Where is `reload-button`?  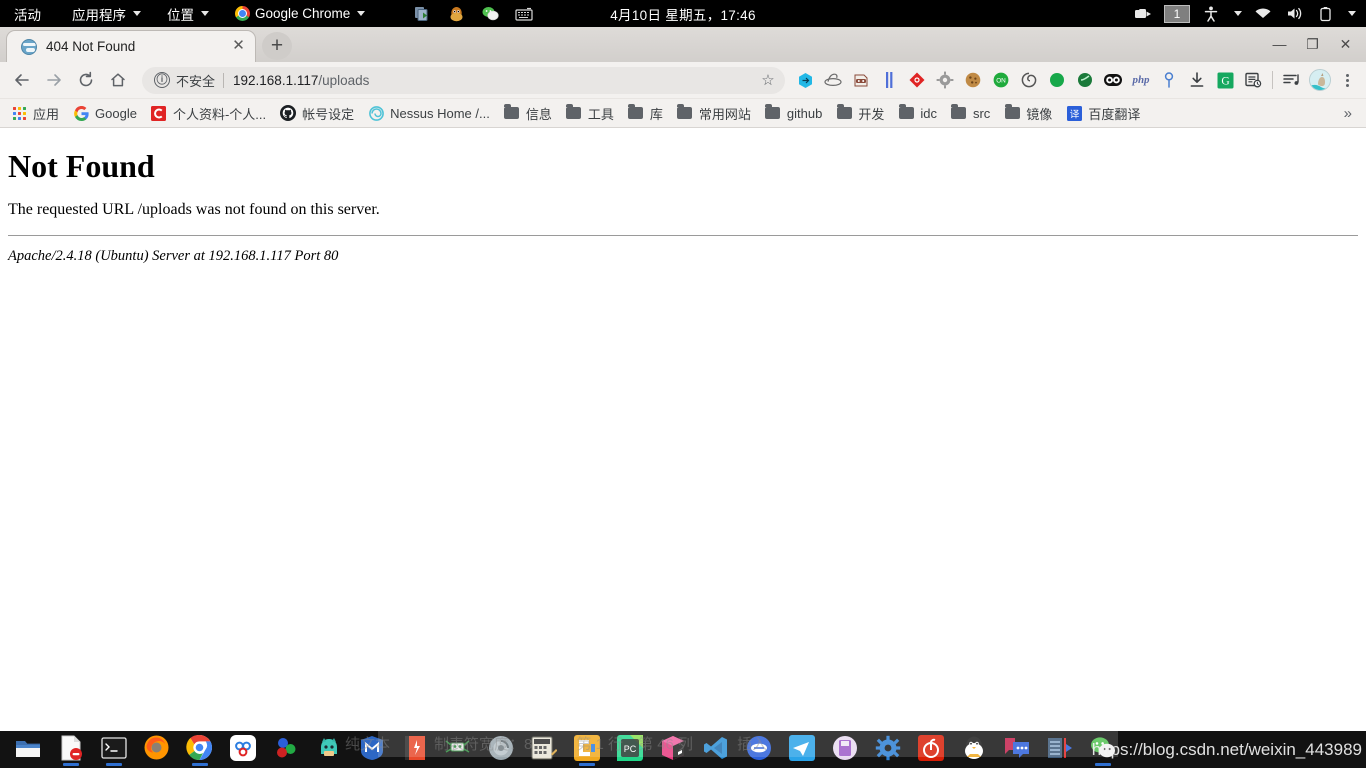 reload-button is located at coordinates (86, 80).